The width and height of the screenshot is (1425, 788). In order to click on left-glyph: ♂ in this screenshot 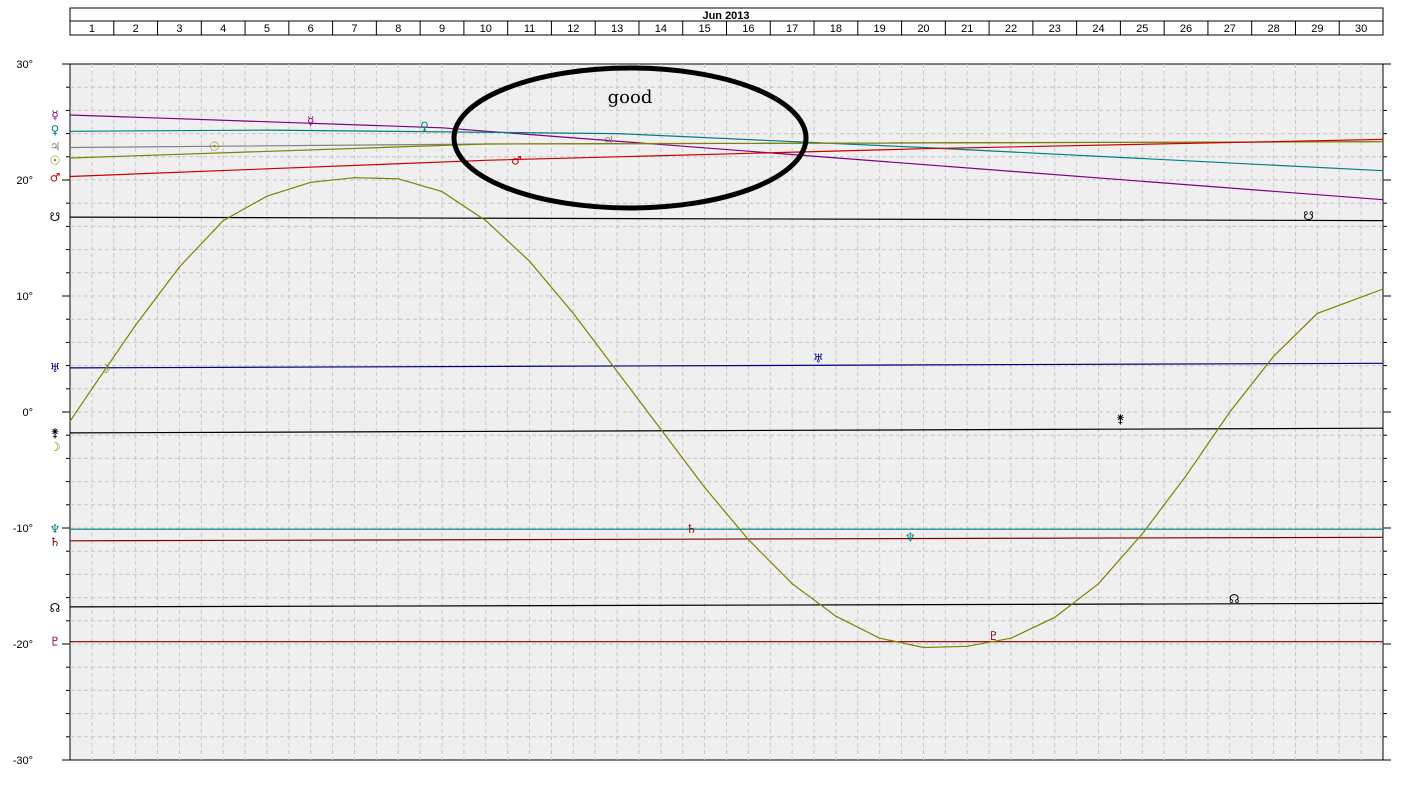, I will do `click(55, 178)`.